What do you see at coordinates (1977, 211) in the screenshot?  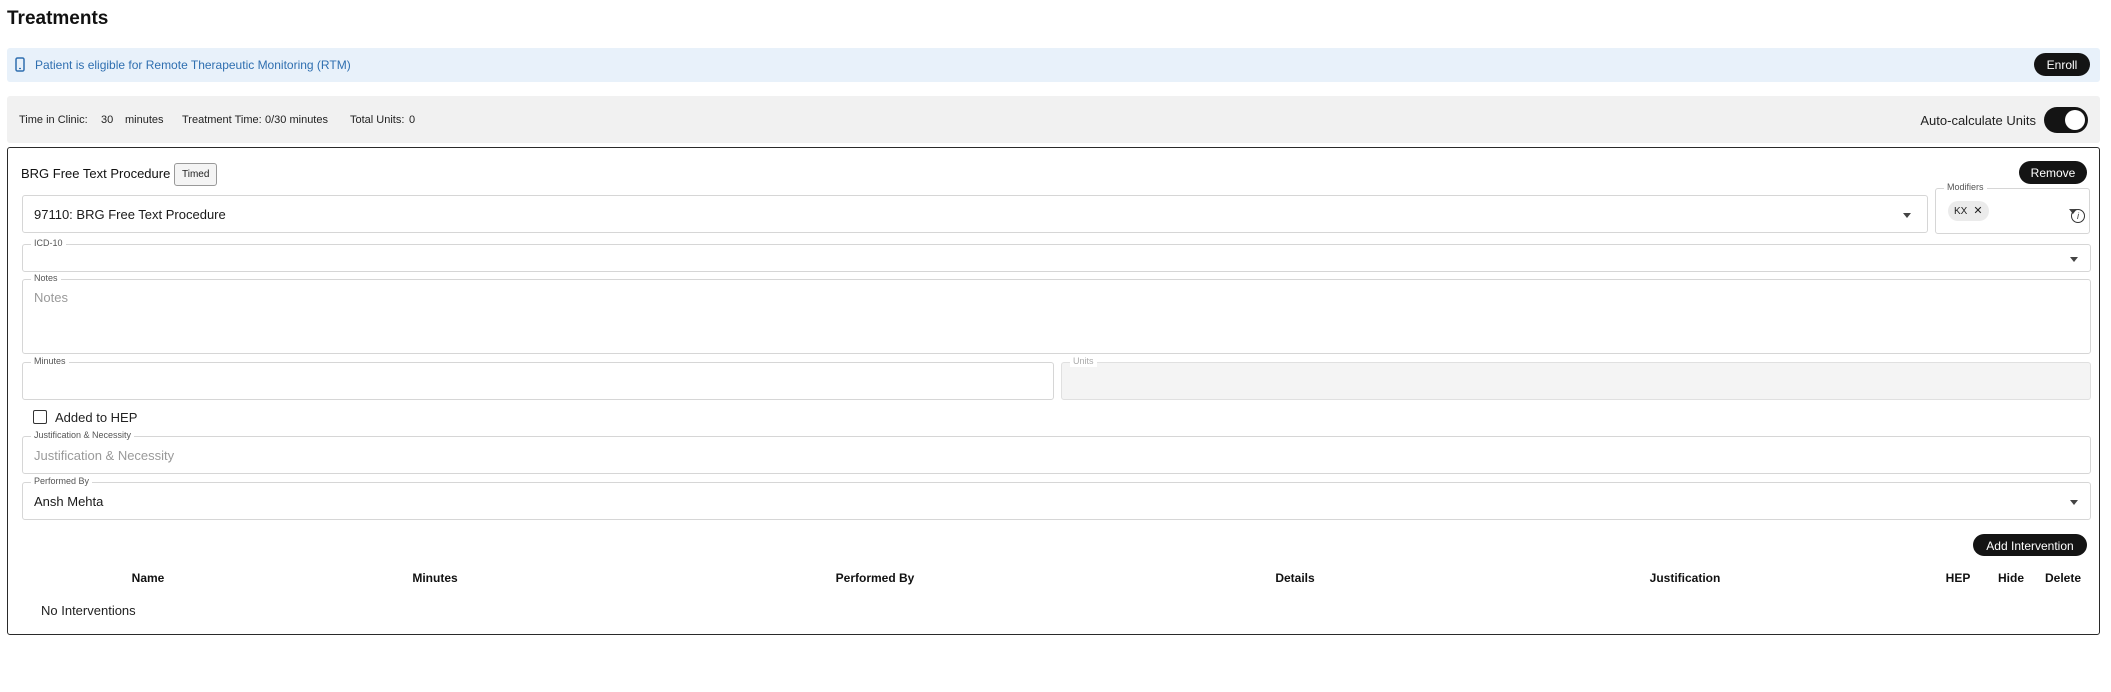 I see `close-icon: ✕` at bounding box center [1977, 211].